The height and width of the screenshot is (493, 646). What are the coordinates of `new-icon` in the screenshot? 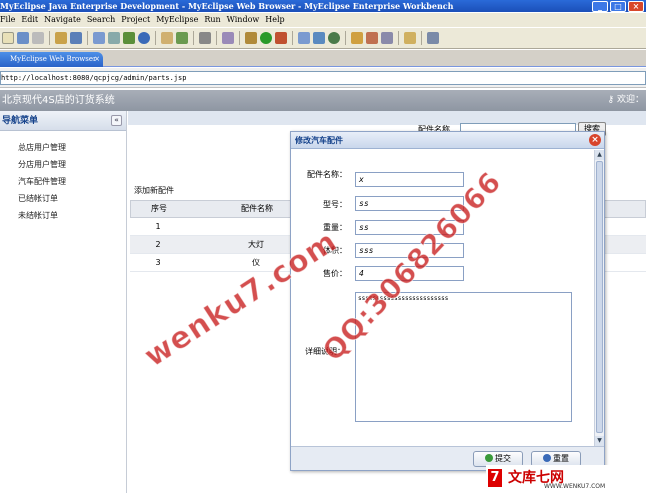 It's located at (8, 38).